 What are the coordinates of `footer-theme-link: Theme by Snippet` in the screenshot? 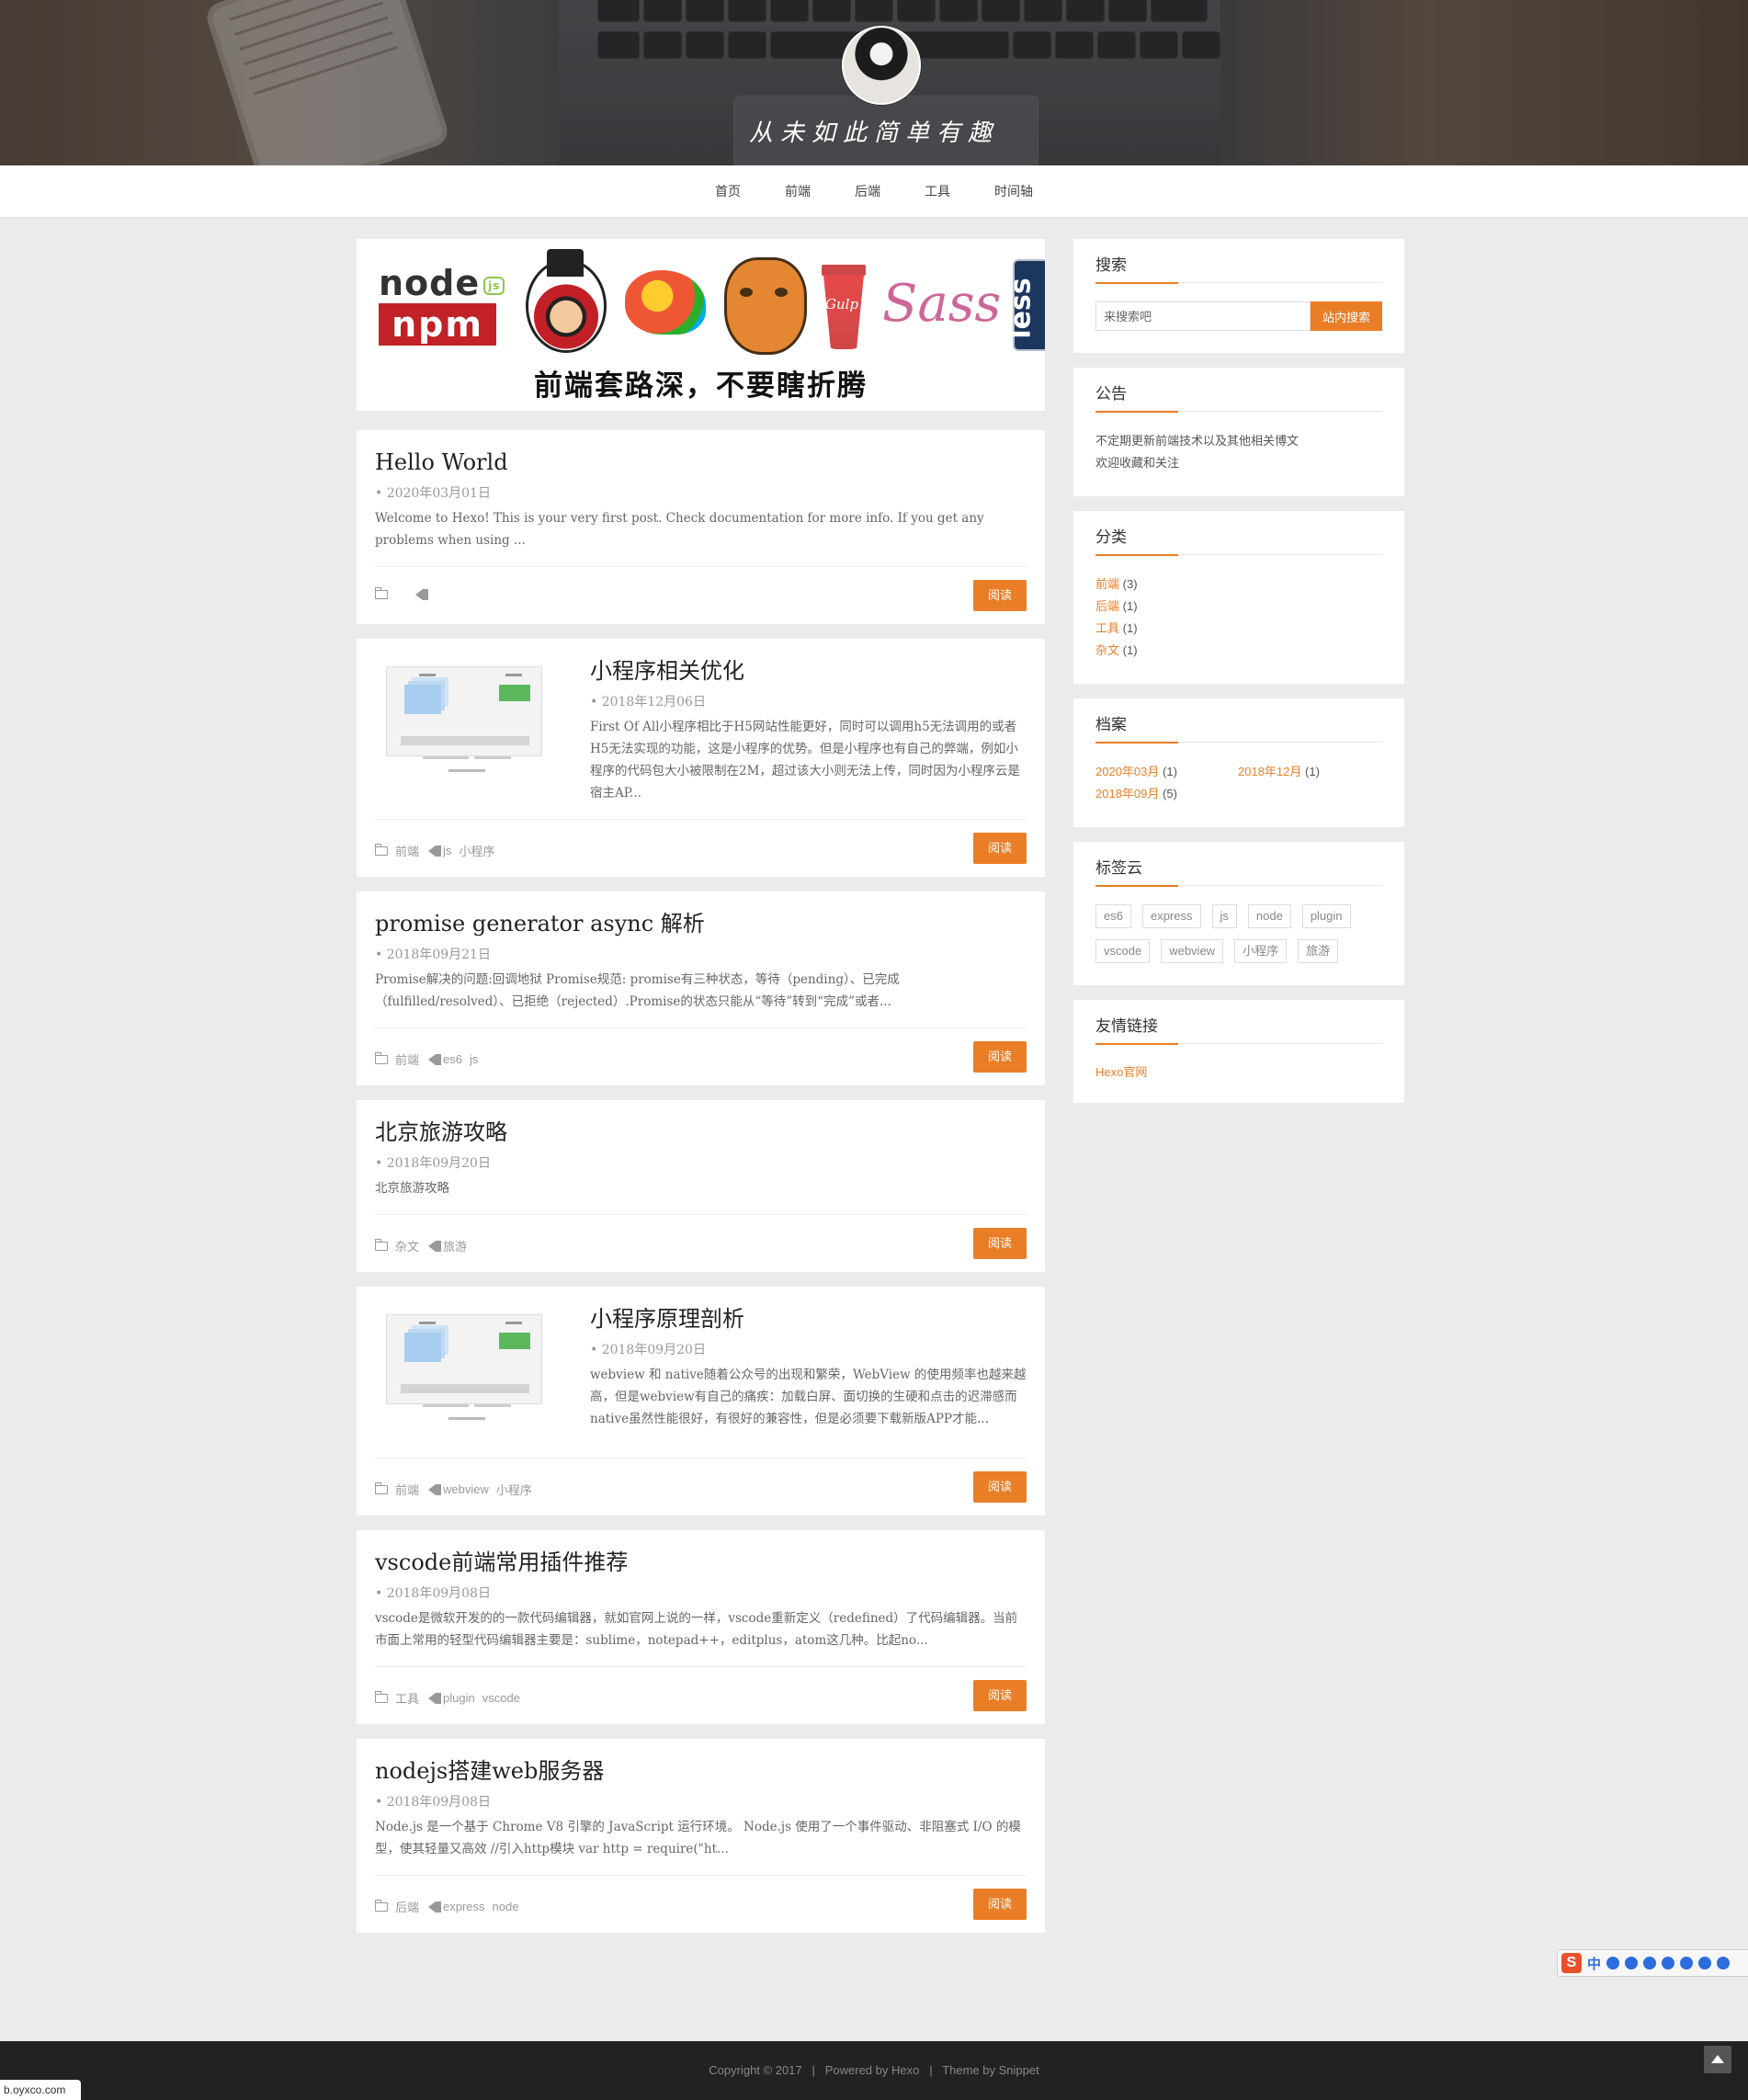 It's located at (990, 2070).